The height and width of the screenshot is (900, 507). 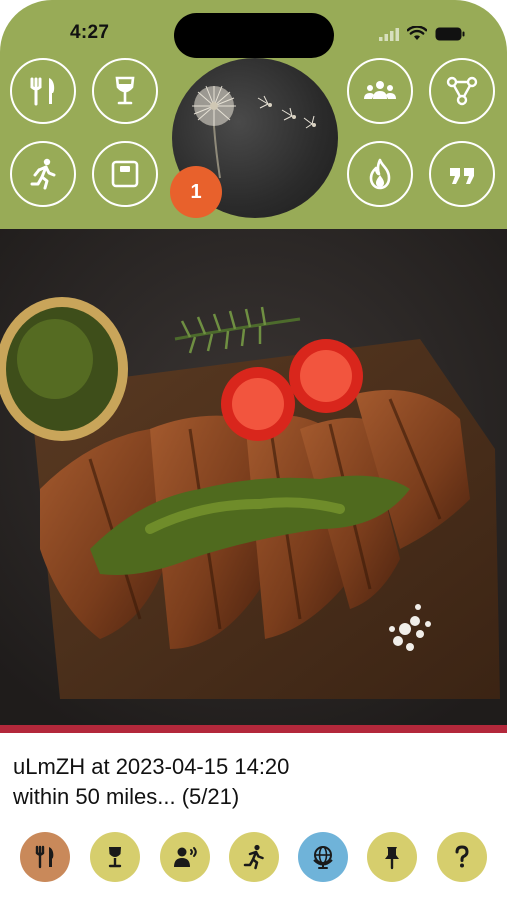 I want to click on drinks-filter-button, so click(x=115, y=857).